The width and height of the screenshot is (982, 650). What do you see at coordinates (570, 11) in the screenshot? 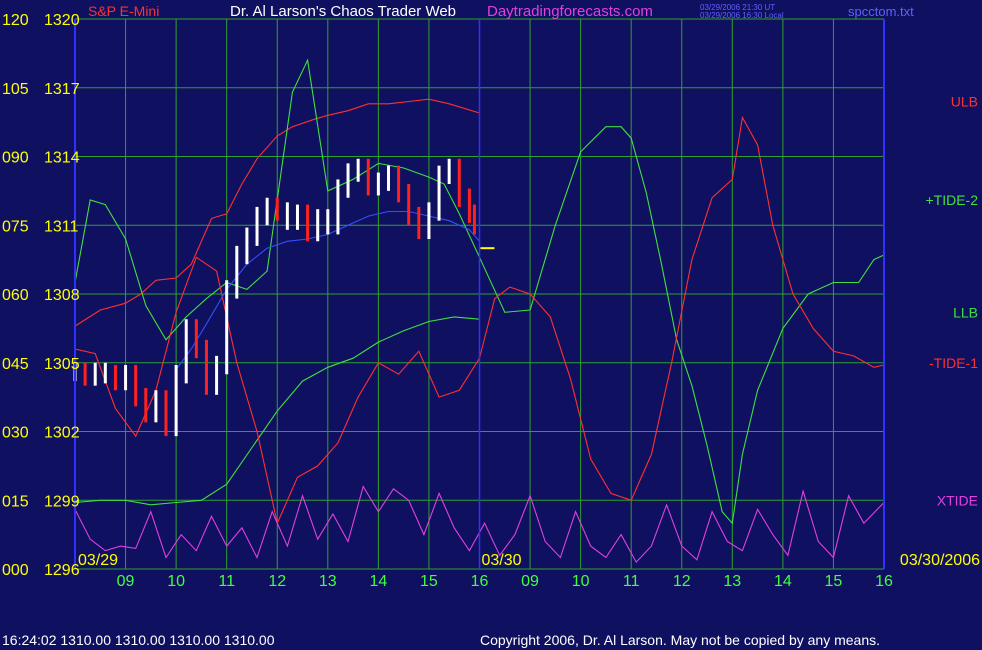
I see `site-link: Daytradingforecasts.com` at bounding box center [570, 11].